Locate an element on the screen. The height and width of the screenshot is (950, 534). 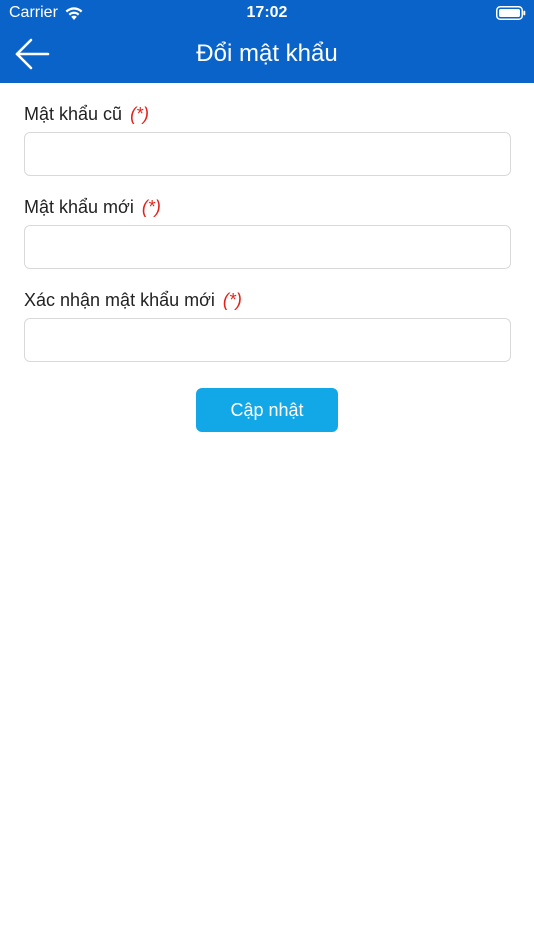
new-password-input is located at coordinates (267, 247).